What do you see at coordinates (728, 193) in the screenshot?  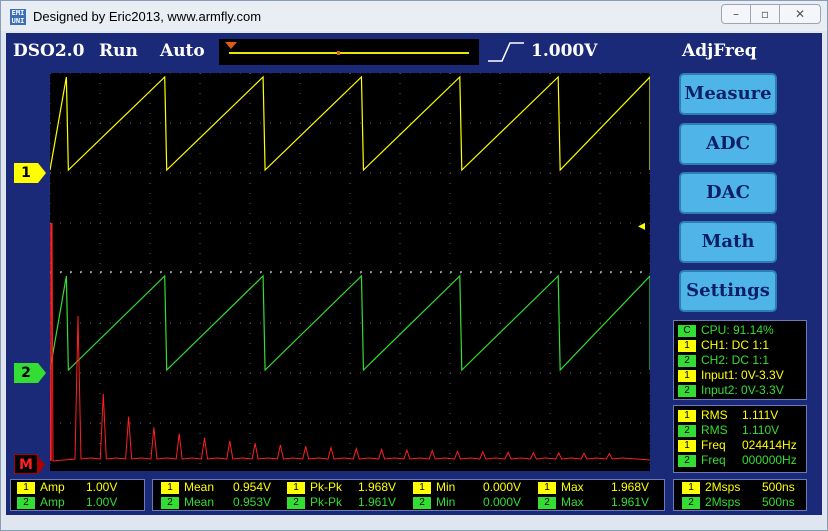 I see `dac-button: DAC` at bounding box center [728, 193].